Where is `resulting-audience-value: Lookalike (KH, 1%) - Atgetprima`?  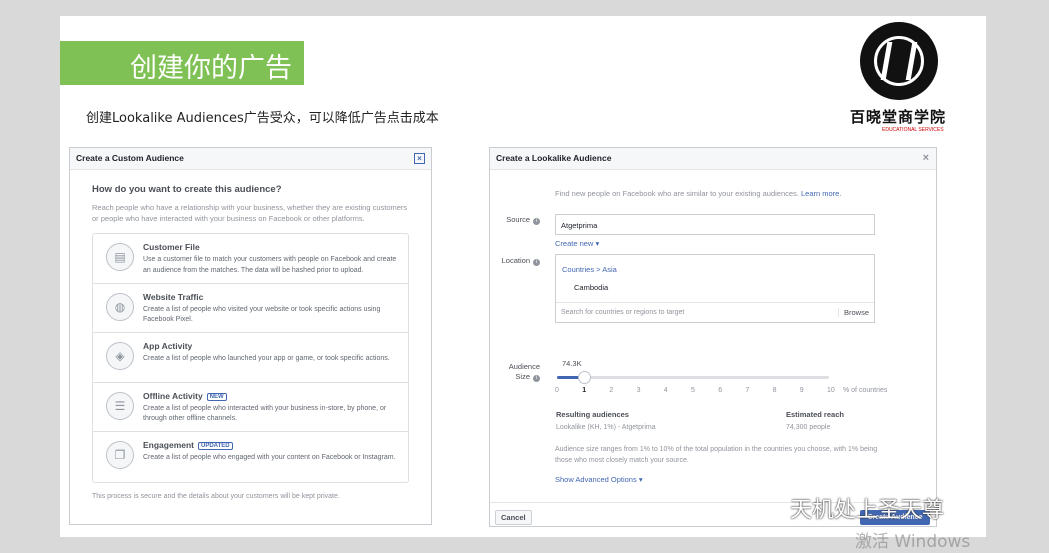 resulting-audience-value: Lookalike (KH, 1%) - Atgetprima is located at coordinates (606, 427).